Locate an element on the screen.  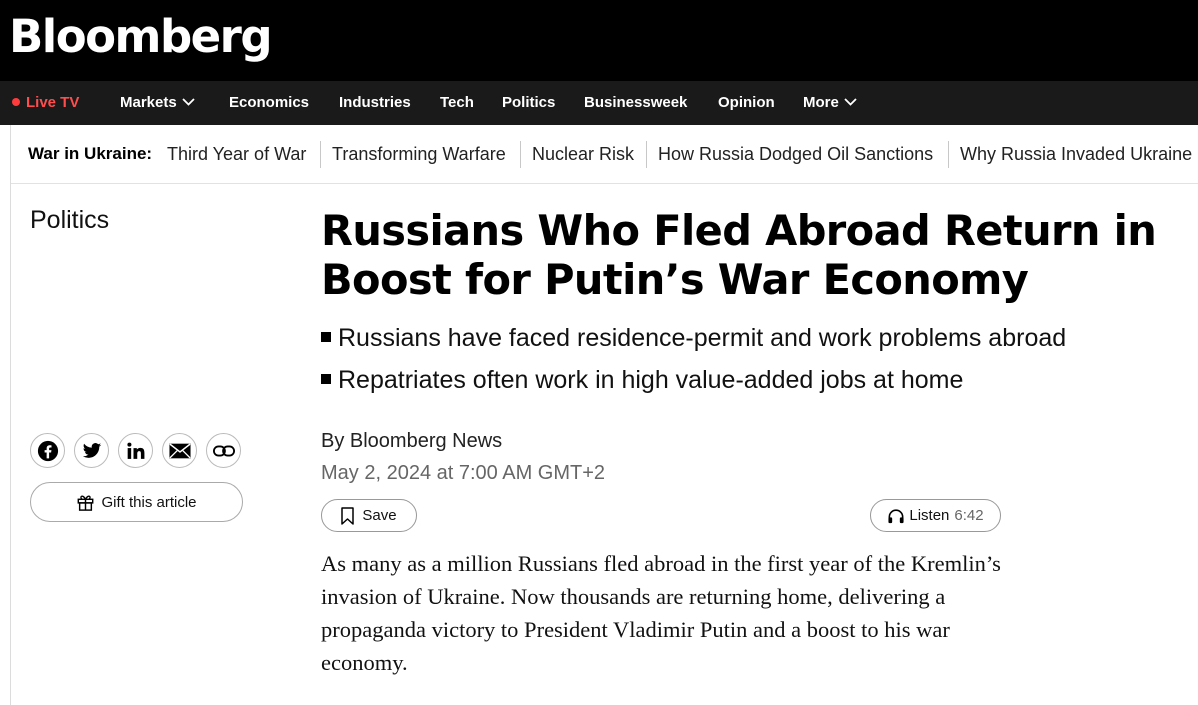
facebook-icon is located at coordinates (47, 450).